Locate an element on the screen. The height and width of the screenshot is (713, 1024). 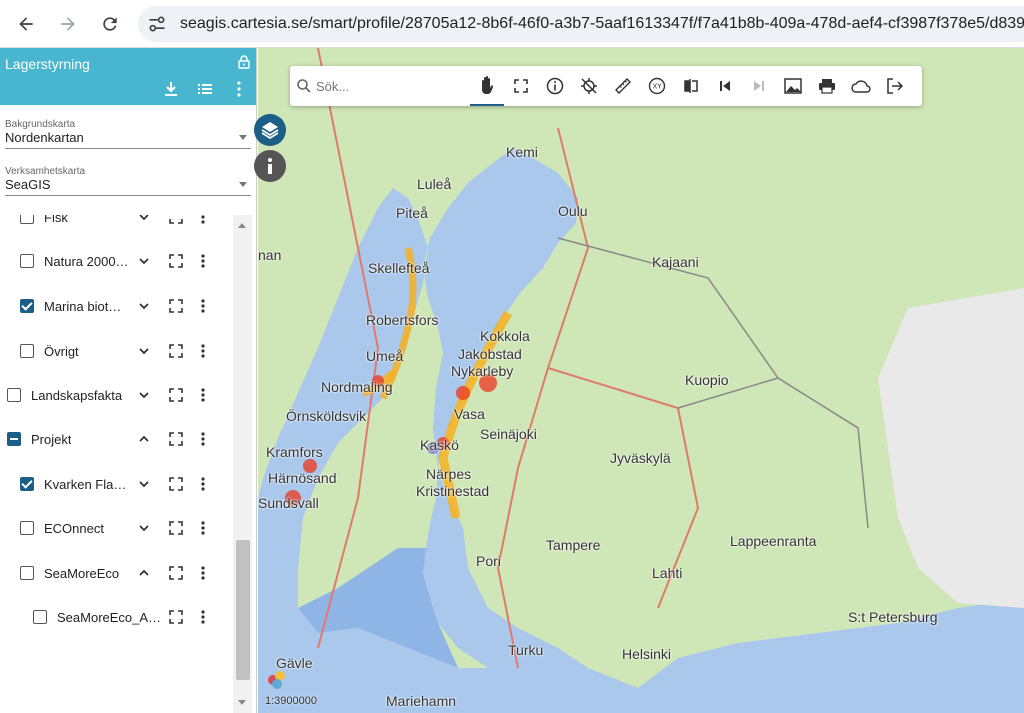
layer-row: ECOnnect is located at coordinates (116, 528).